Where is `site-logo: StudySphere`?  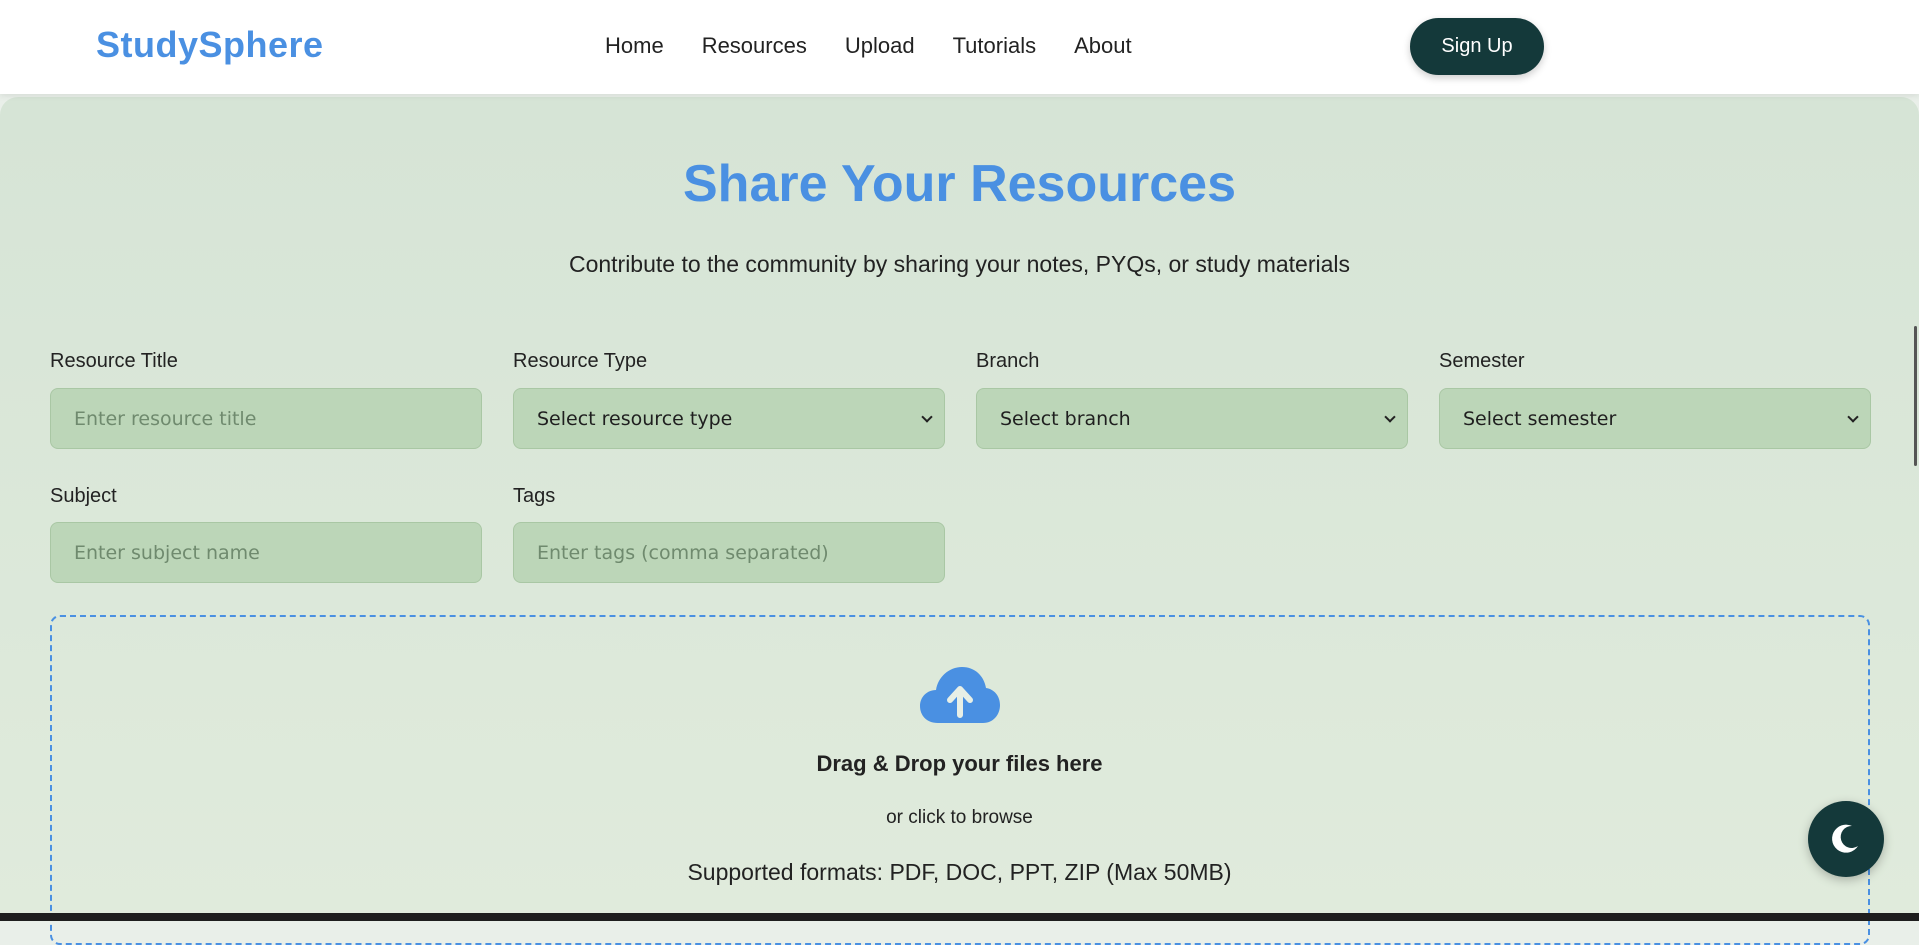 site-logo: StudySphere is located at coordinates (210, 45).